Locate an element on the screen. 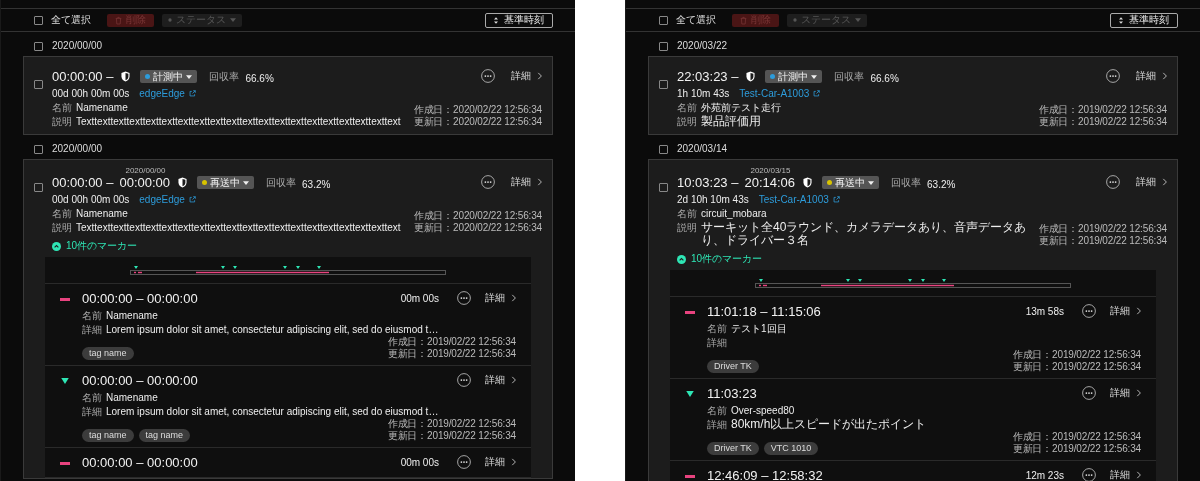 The height and width of the screenshot is (481, 1200). trash-icon is located at coordinates (743, 20).